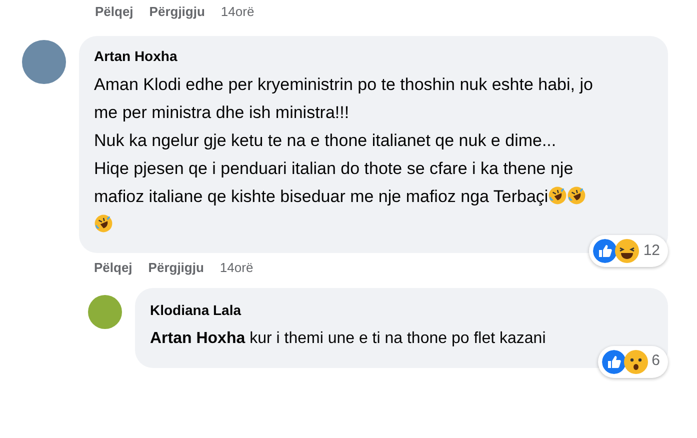 The image size is (697, 438). I want to click on reactions-badge: 12, so click(628, 251).